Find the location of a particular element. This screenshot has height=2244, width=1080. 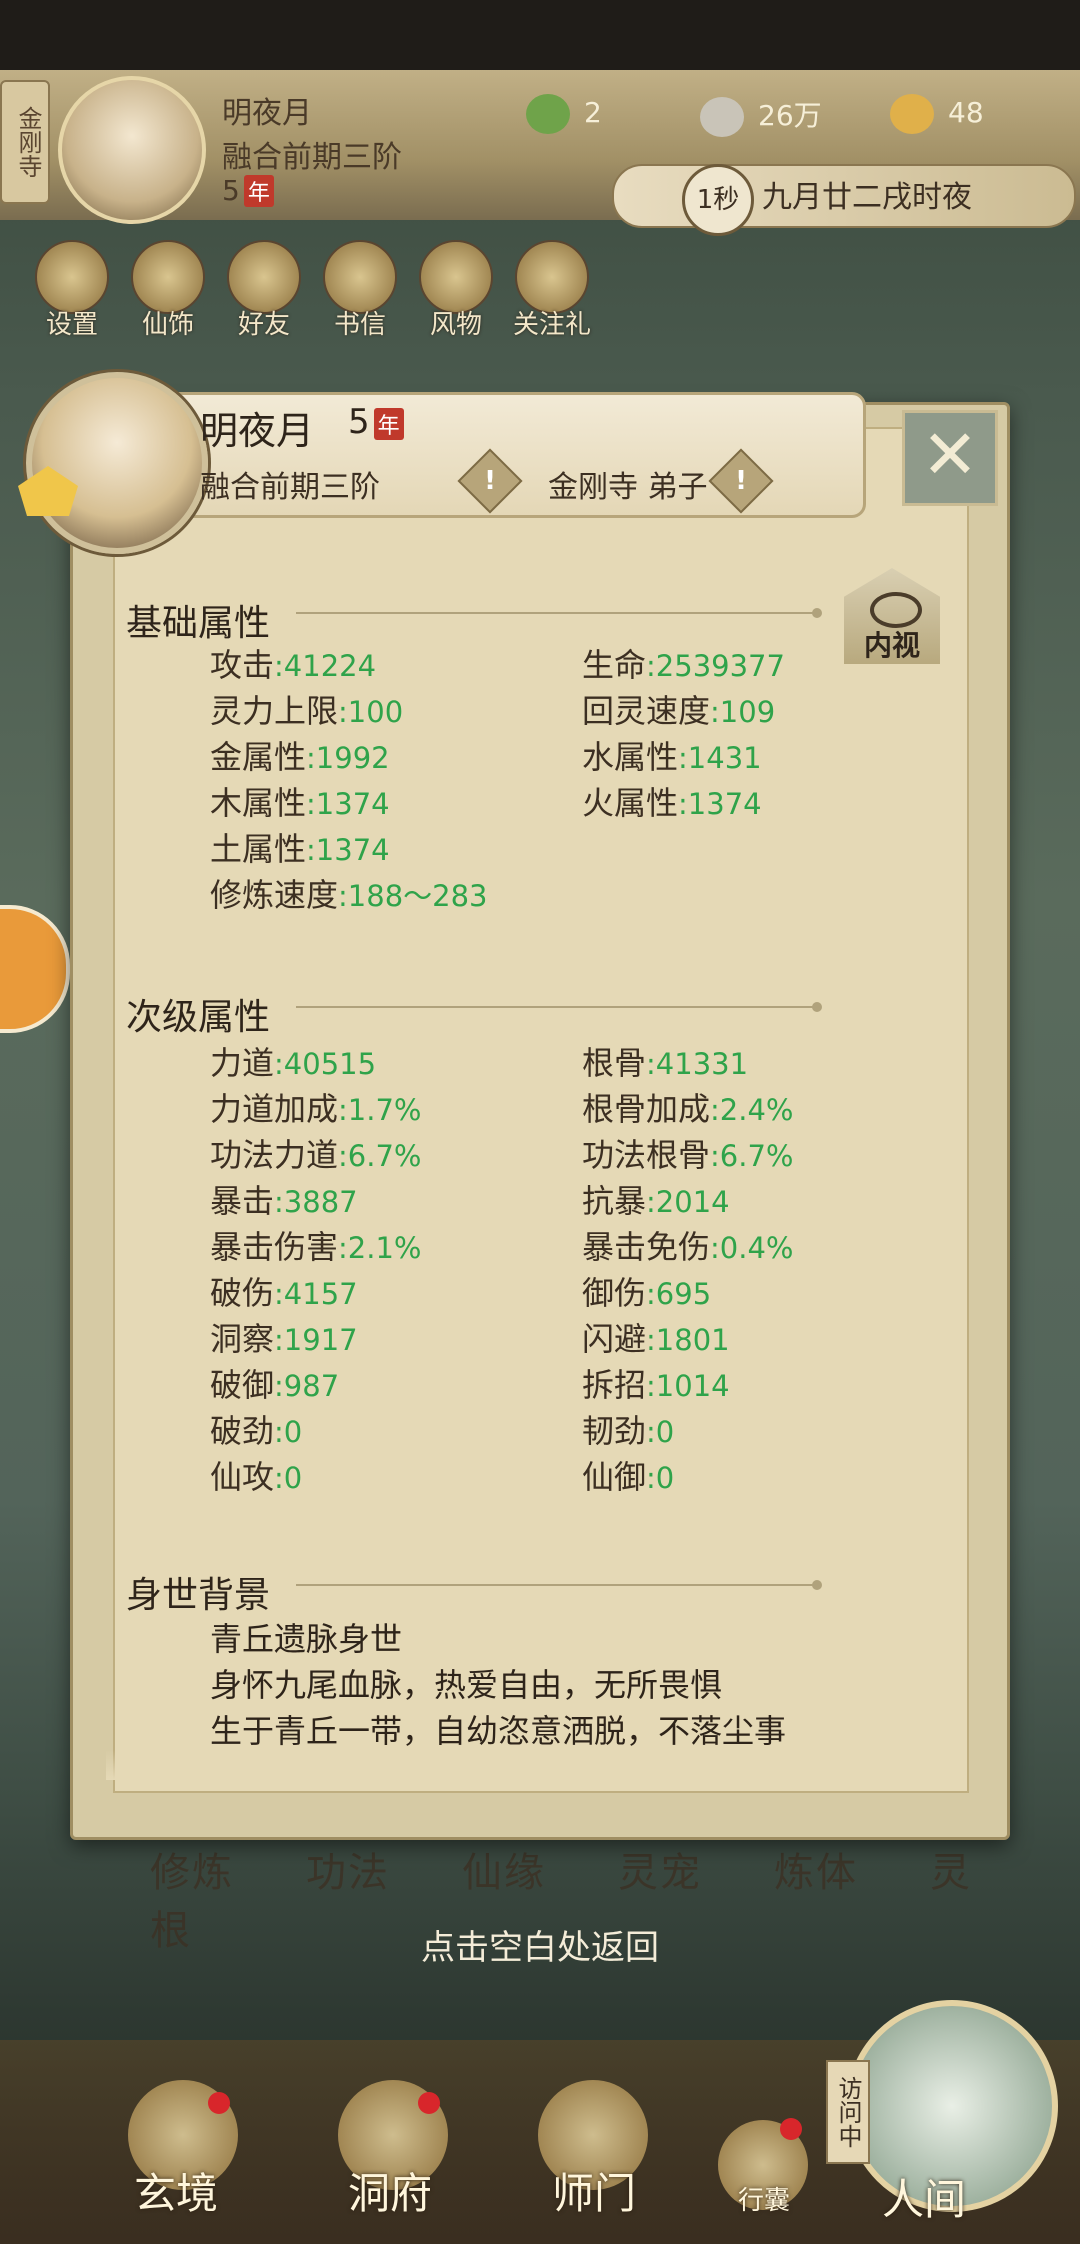

attribute-row: 力道:40515 is located at coordinates (293, 1063).